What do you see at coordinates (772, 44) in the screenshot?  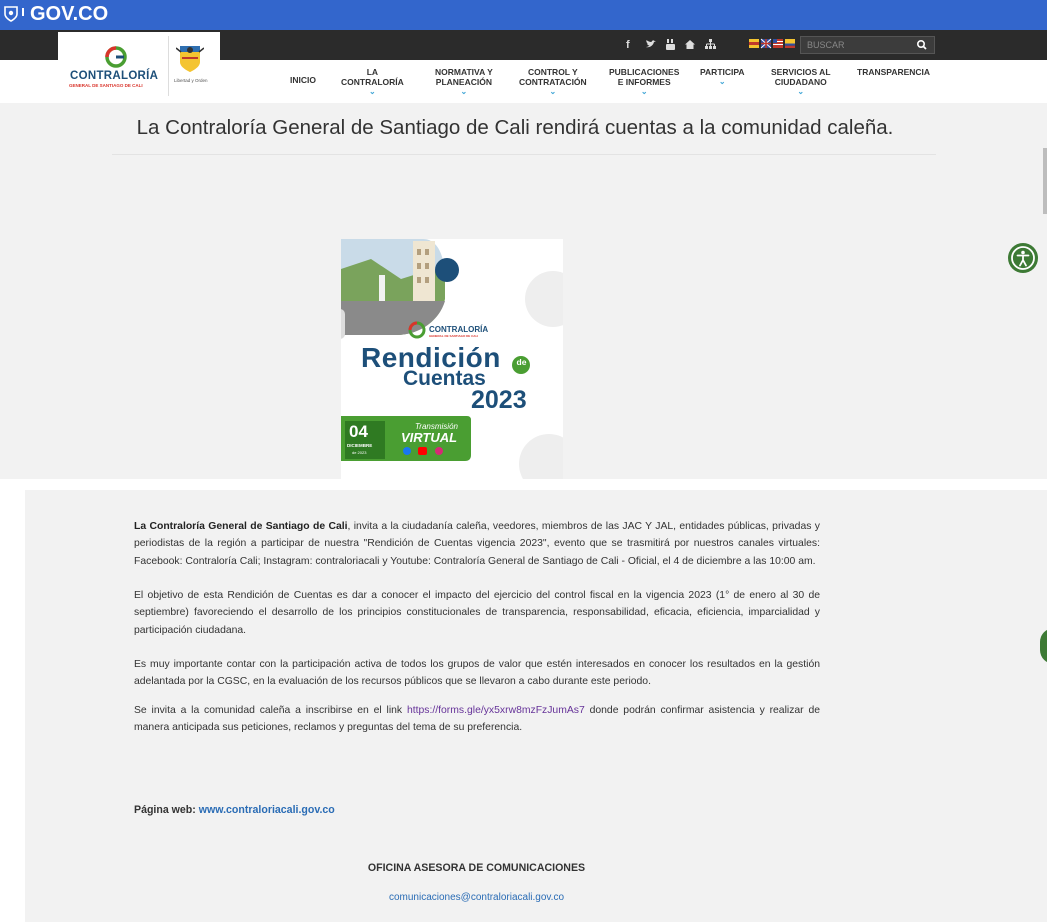 I see `language-flags-icon` at bounding box center [772, 44].